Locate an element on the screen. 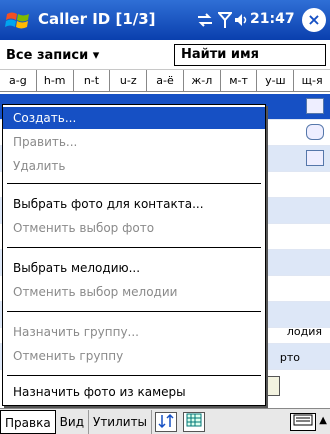 The image size is (330, 434). alpha-tab: у-ш is located at coordinates (276, 80).